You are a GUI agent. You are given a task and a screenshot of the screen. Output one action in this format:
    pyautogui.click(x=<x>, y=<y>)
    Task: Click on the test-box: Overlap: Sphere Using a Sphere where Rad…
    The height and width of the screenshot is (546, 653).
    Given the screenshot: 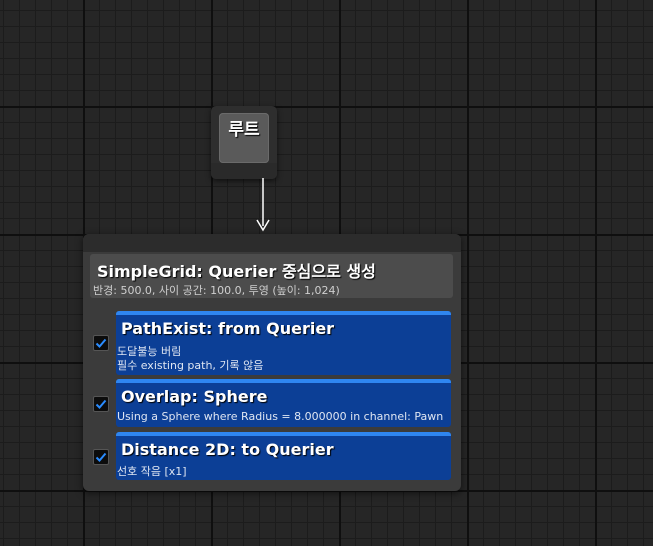 What is the action you would take?
    pyautogui.click(x=283, y=403)
    